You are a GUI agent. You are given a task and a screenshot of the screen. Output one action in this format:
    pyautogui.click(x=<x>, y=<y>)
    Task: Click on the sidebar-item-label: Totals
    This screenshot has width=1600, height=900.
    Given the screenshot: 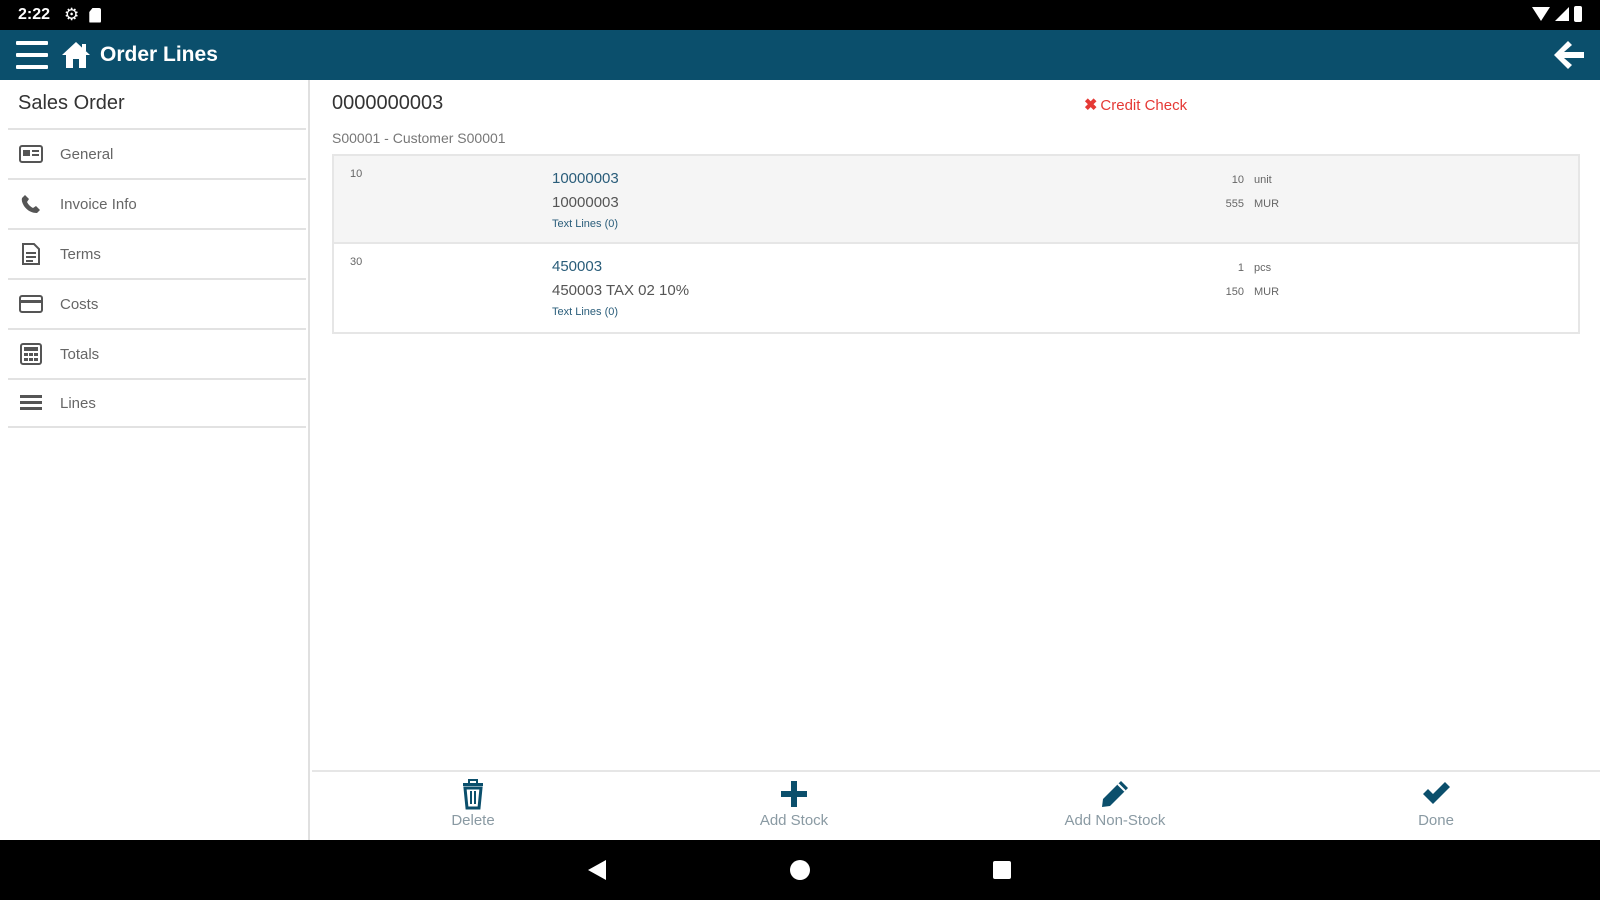 What is the action you would take?
    pyautogui.click(x=80, y=354)
    